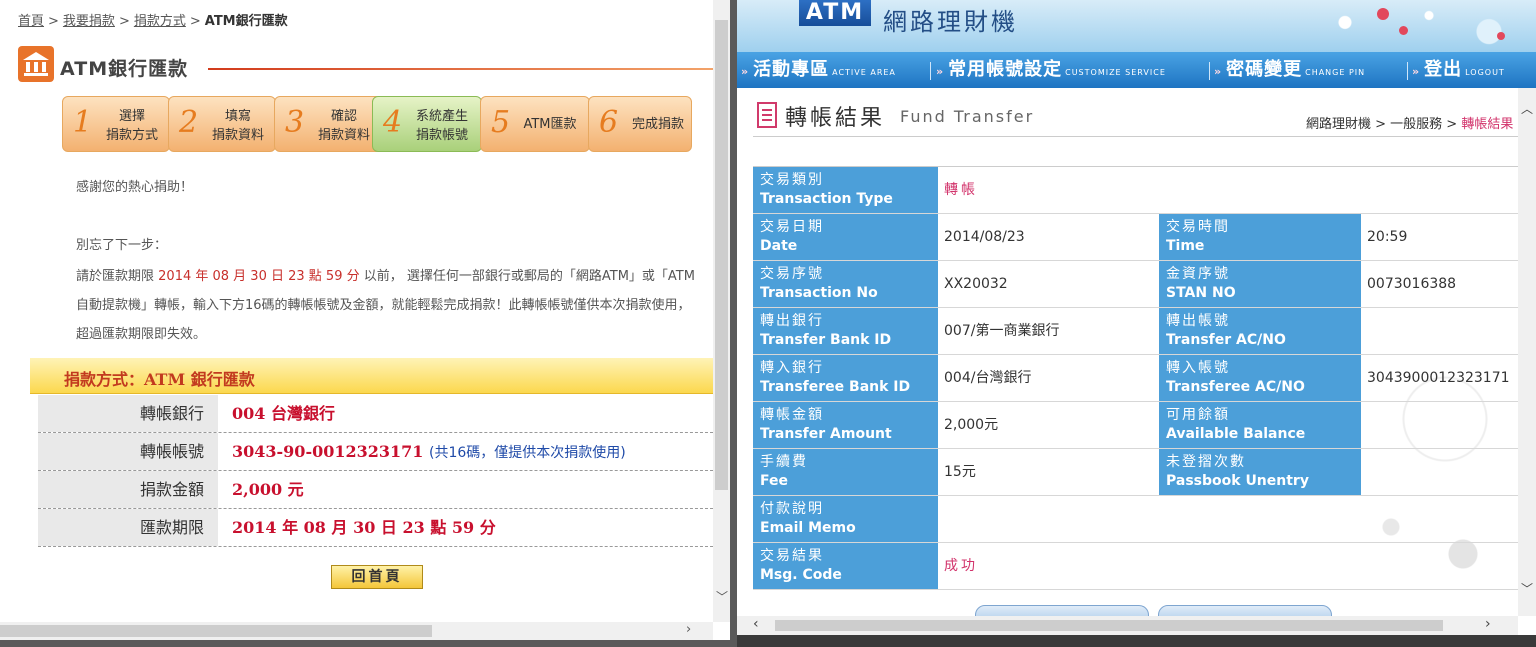  I want to click on step-label: 選擇 捐款方式, so click(131, 126).